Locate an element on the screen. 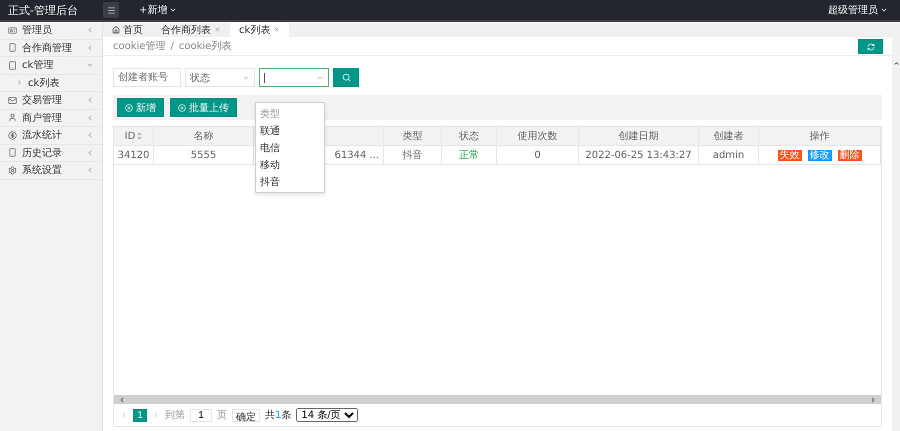  refresh-icon is located at coordinates (870, 46).